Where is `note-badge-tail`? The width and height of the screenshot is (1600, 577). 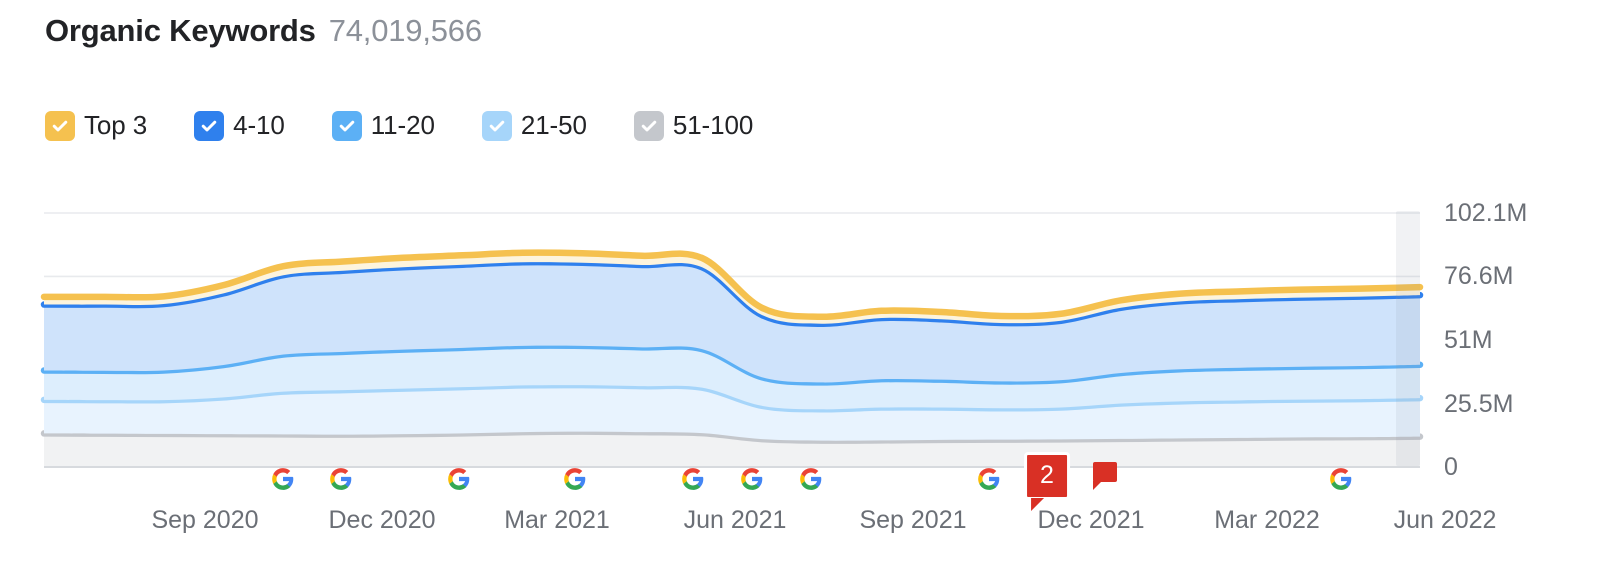 note-badge-tail is located at coordinates (1038, 504).